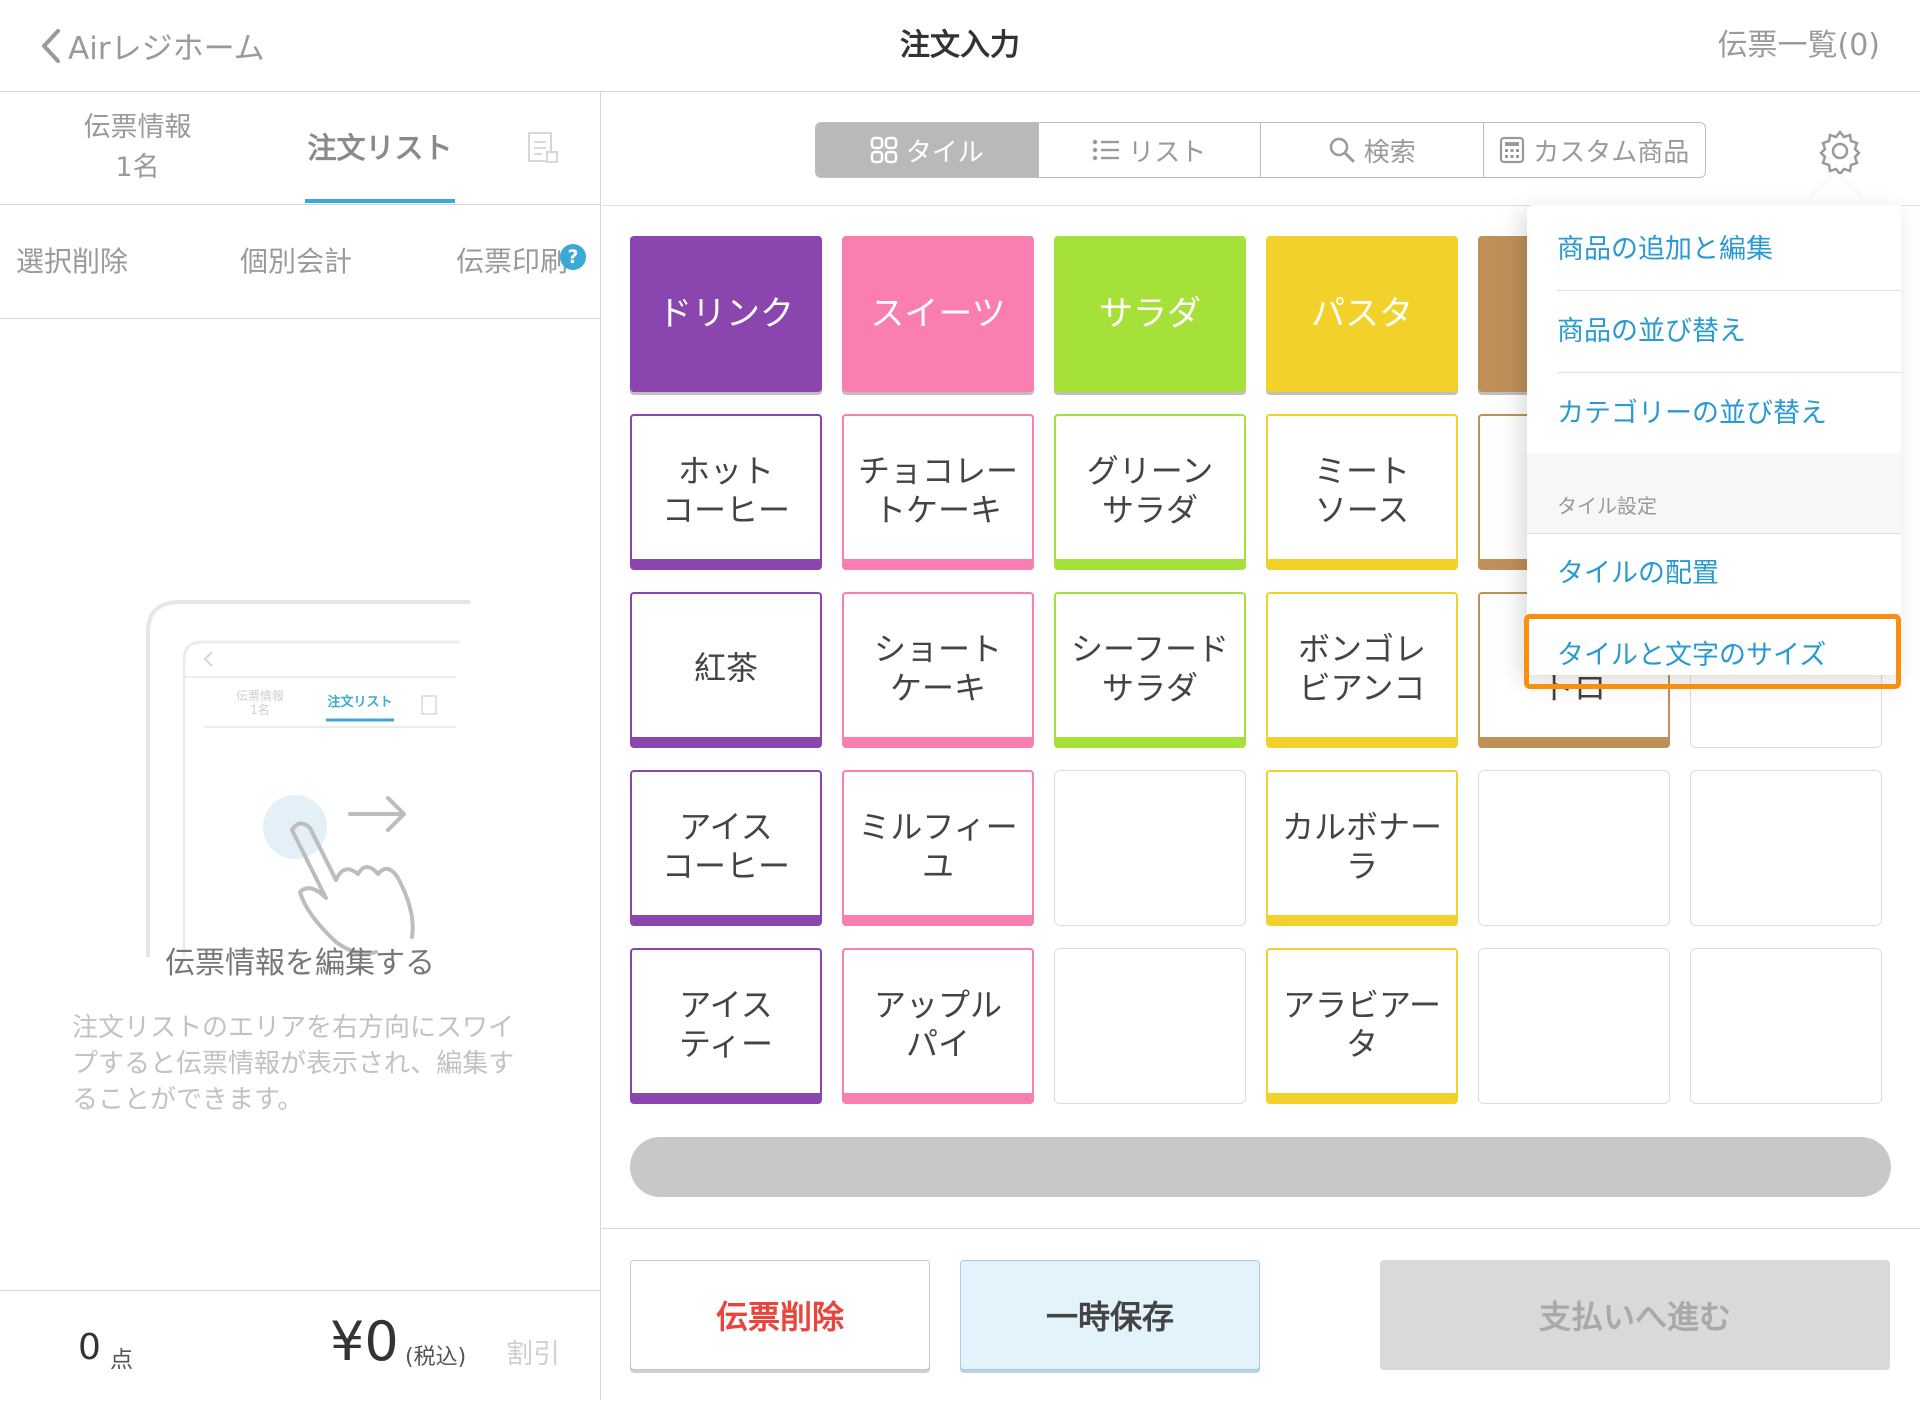  Describe the element at coordinates (883, 150) in the screenshot. I see `tile-grid-icon` at that location.